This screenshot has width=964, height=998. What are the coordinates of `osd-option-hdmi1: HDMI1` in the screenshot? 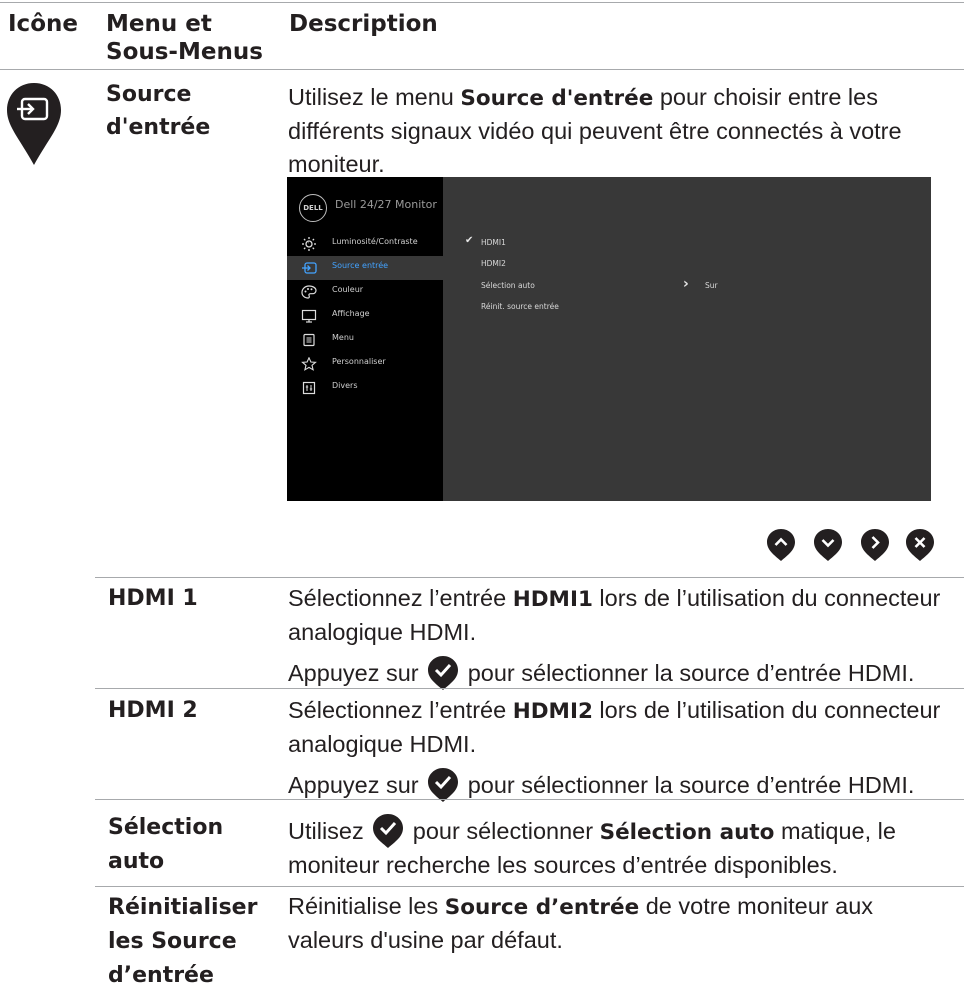 It's located at (493, 242).